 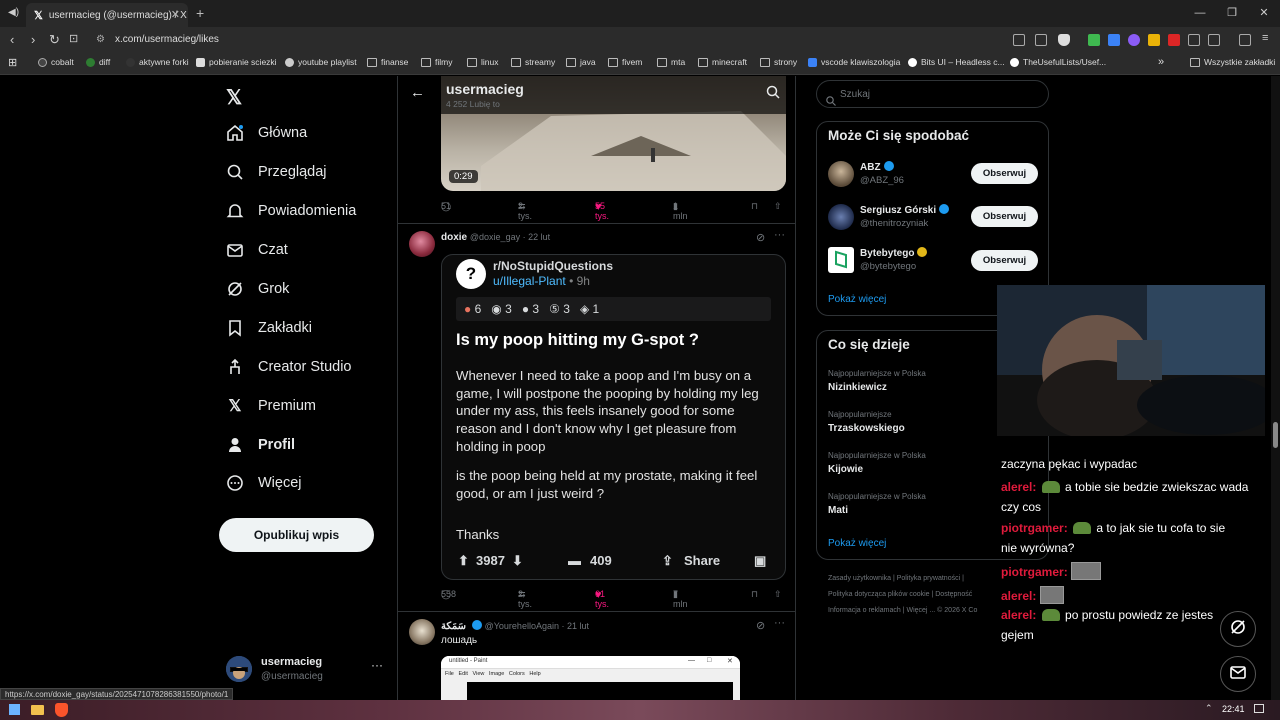 I want to click on reply-button: ◯ 558, so click(x=448, y=594).